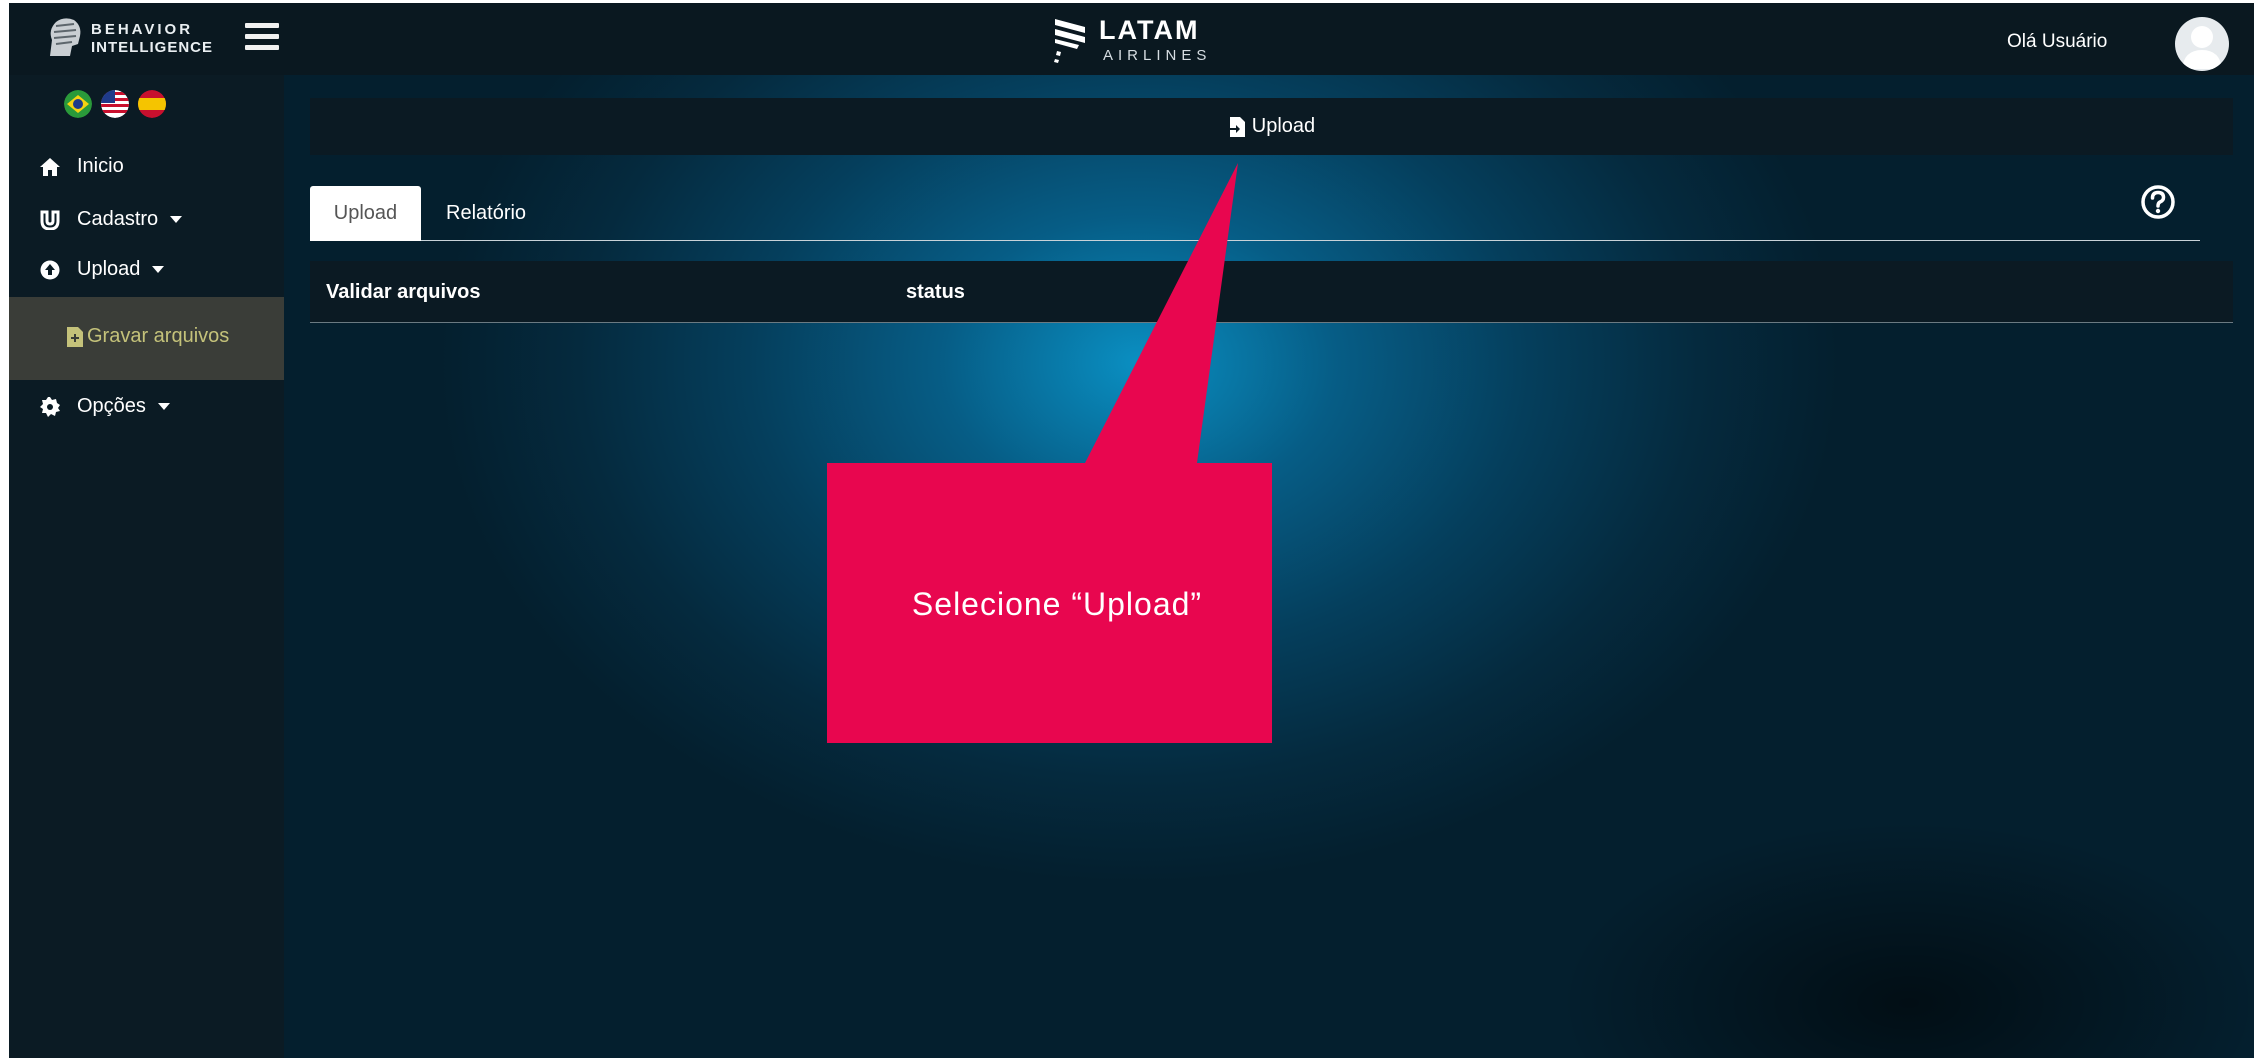  I want to click on behavior-intelligence-logo-icon, so click(65, 37).